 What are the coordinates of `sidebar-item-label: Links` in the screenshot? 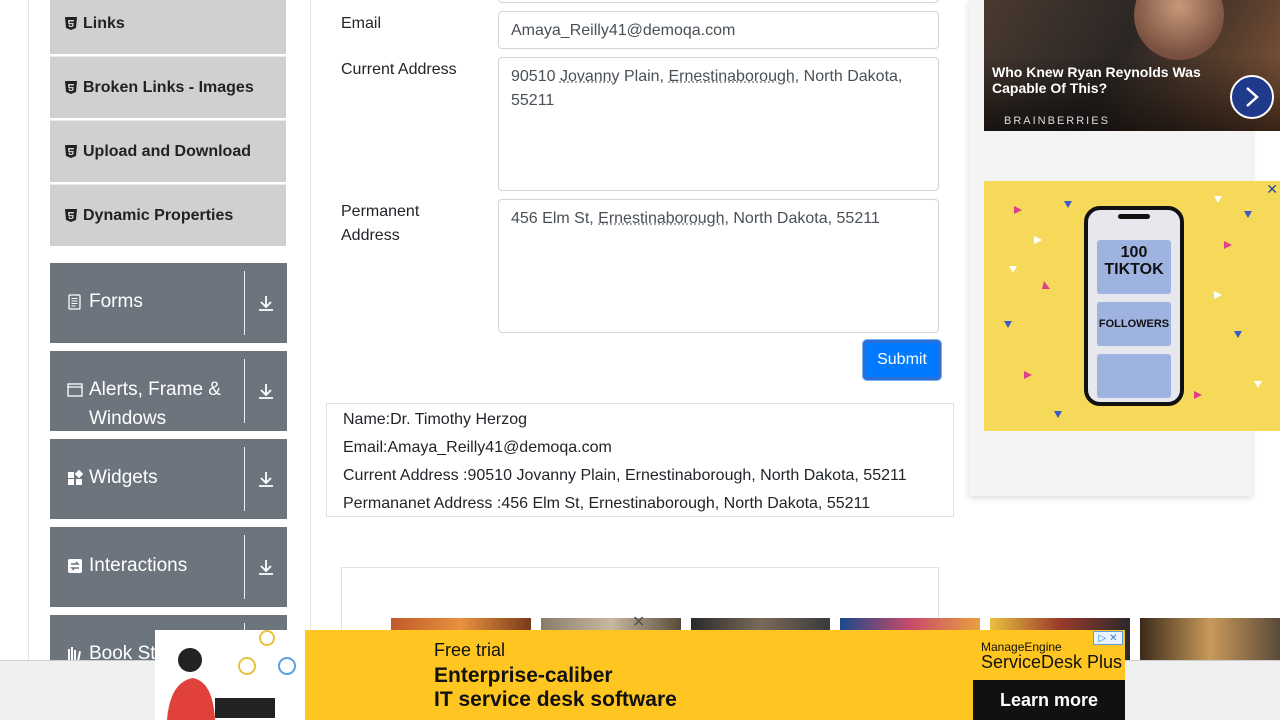 It's located at (104, 23).